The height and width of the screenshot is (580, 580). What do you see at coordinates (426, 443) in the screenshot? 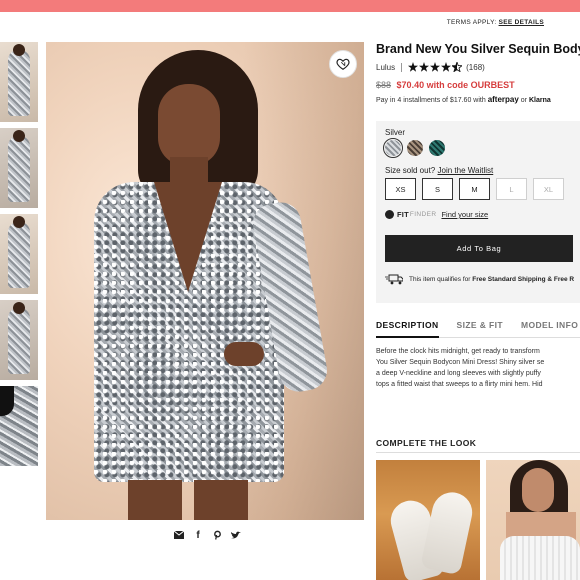
I see `complete-the-look-heading: COMPLETE THE LOOK` at bounding box center [426, 443].